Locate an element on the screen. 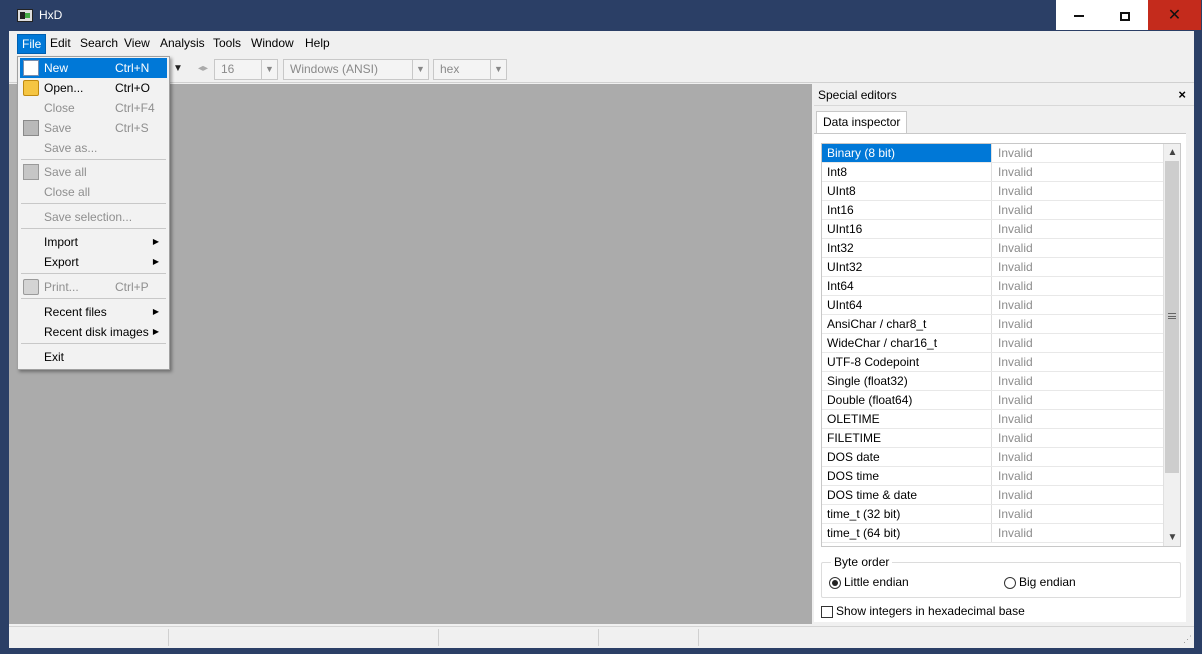  inspector-row: Binary (8 bit) Invalid is located at coordinates (993, 153).